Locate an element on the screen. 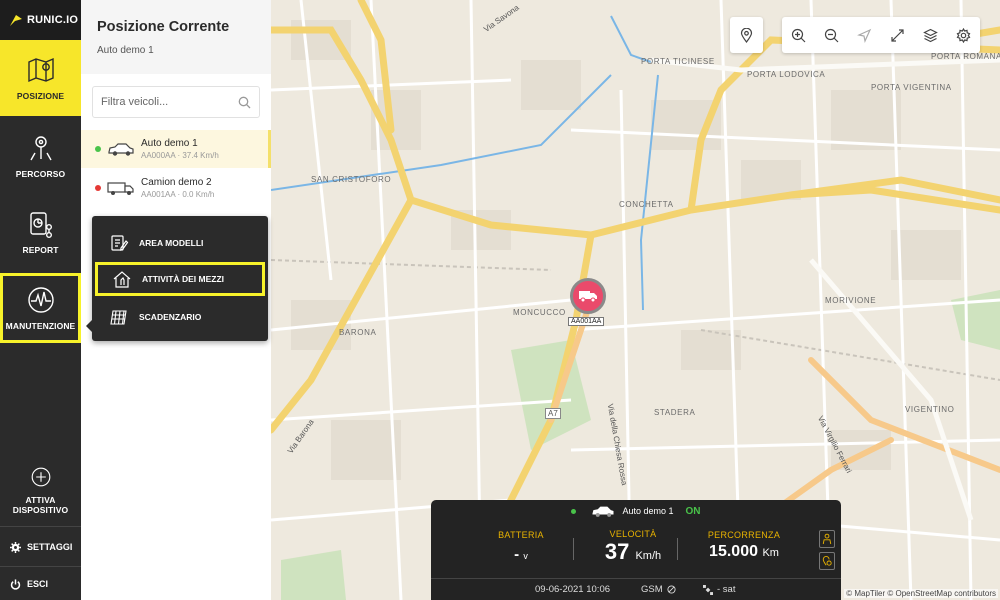 Image resolution: width=1000 pixels, height=600 pixels. sat-status: - sat is located at coordinates (719, 589).